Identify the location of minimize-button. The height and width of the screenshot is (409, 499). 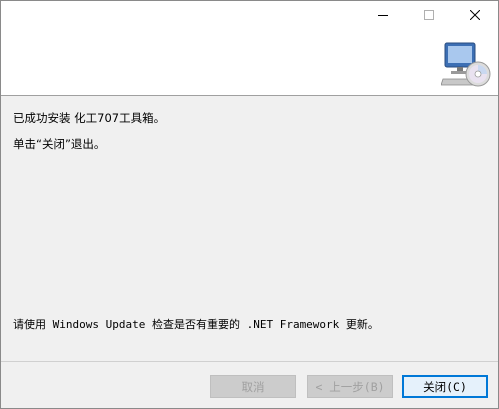
(383, 16).